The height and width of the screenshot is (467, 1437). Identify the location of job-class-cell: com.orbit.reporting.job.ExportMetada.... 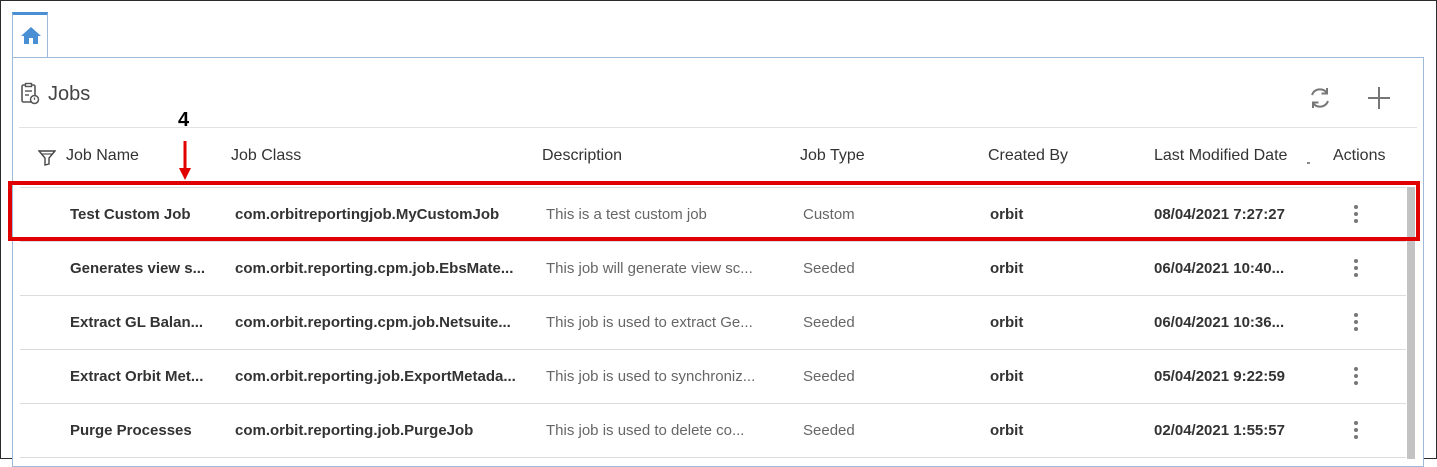
(375, 376).